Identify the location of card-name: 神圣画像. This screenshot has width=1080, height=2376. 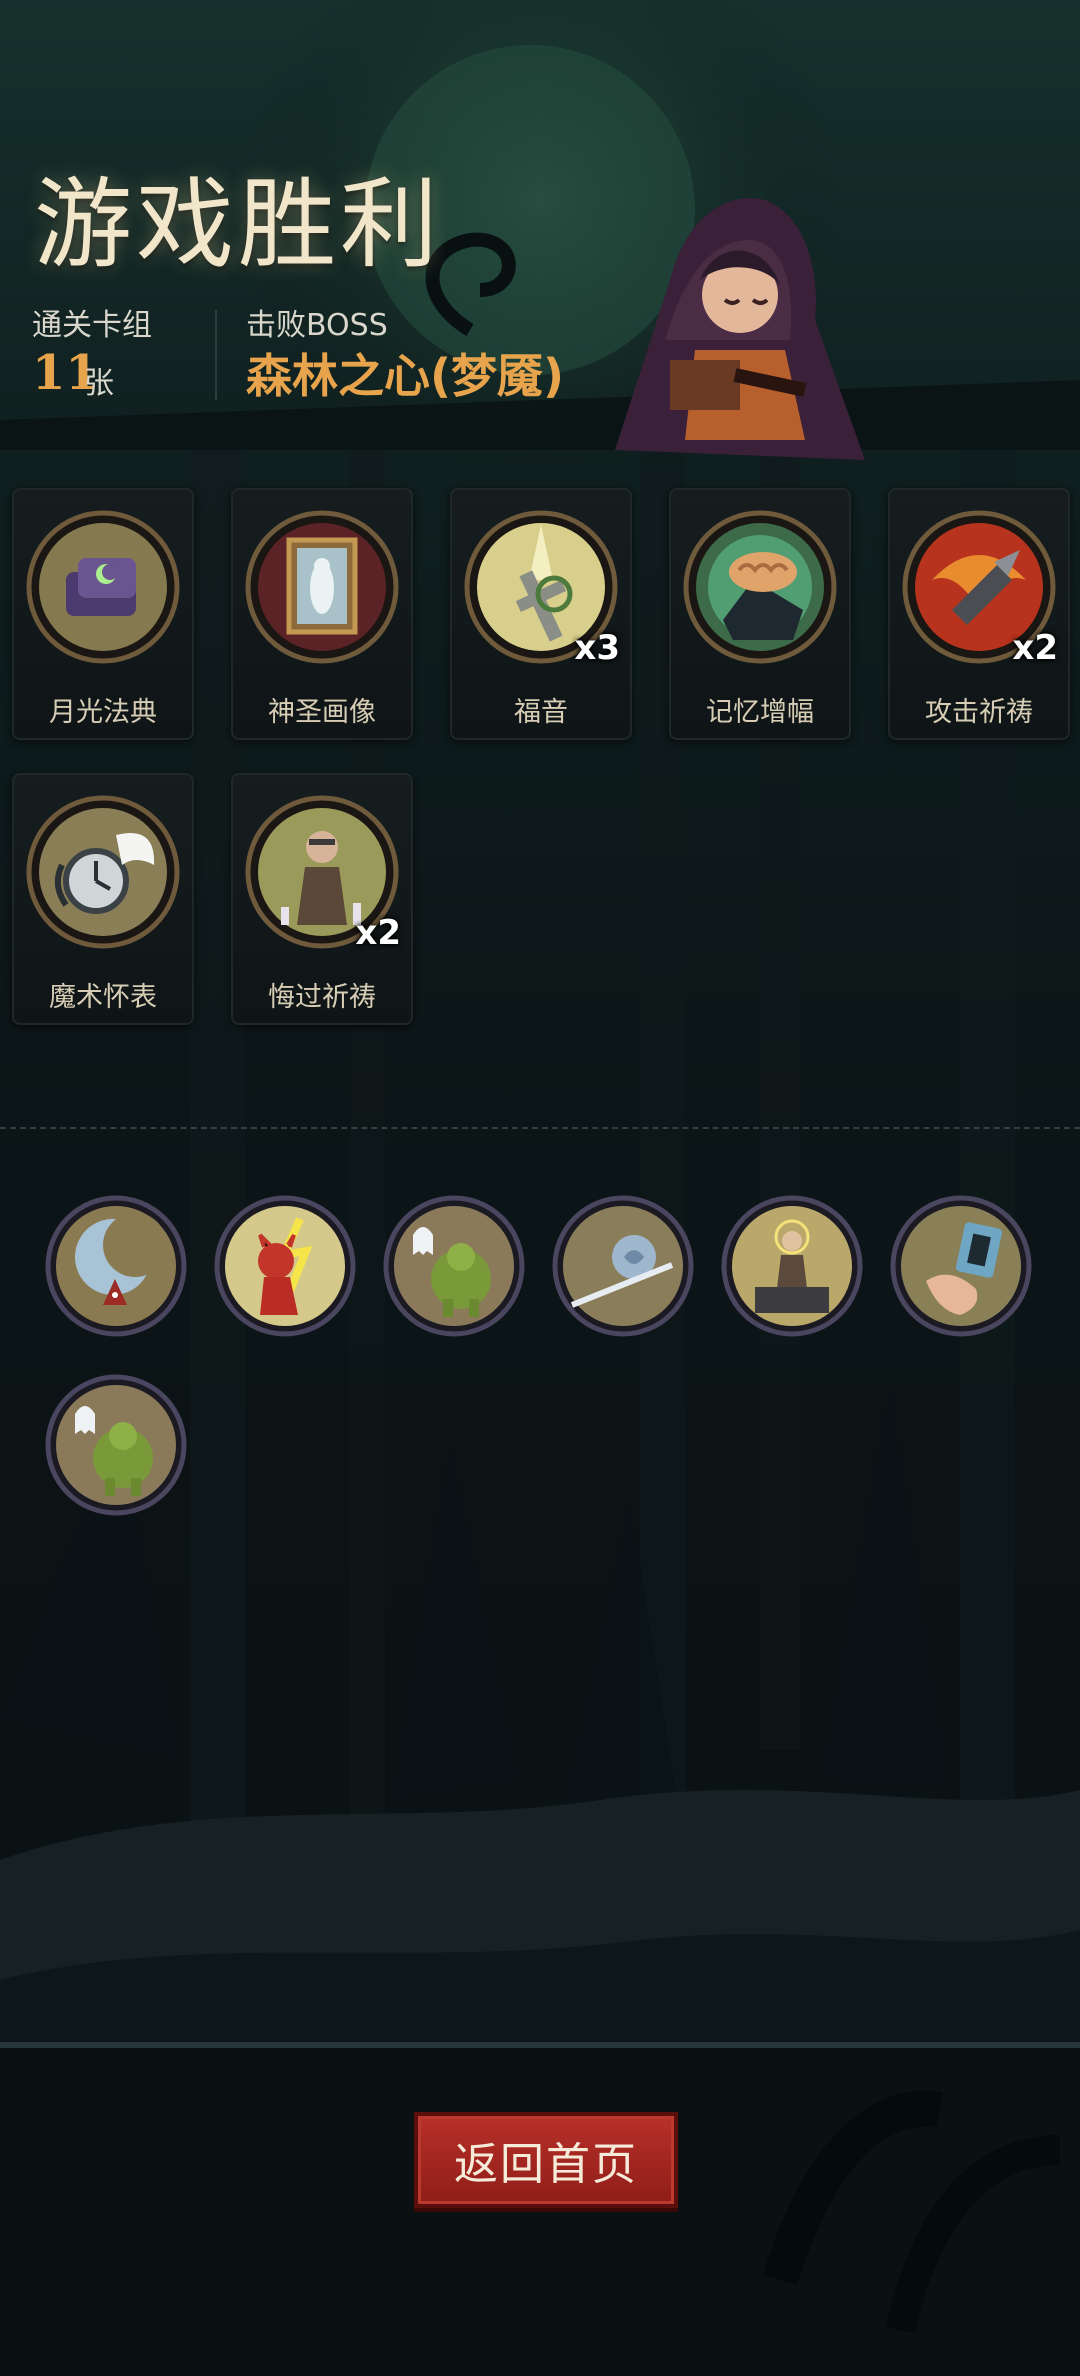
(322, 712).